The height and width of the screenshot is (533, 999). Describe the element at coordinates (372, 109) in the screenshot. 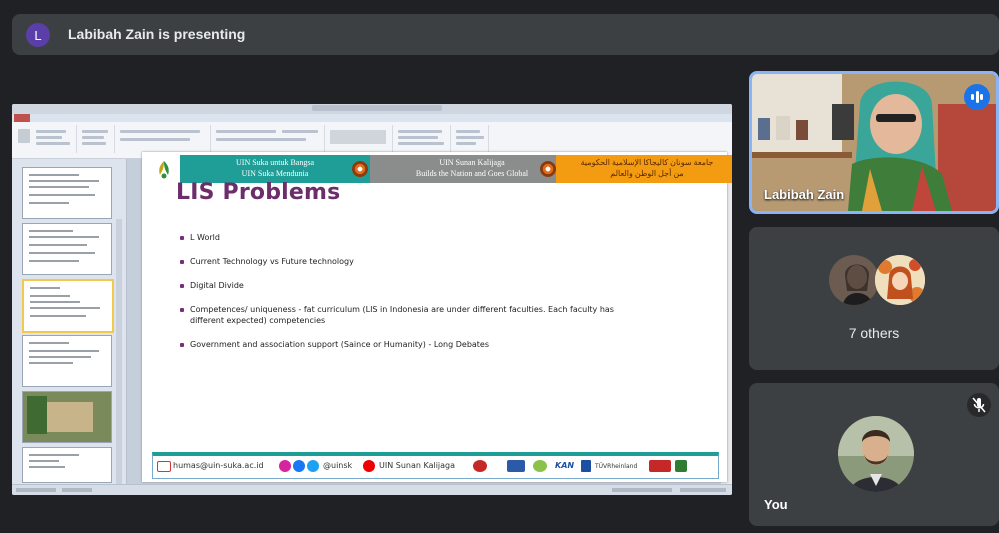

I see `ppt-titlebar` at that location.